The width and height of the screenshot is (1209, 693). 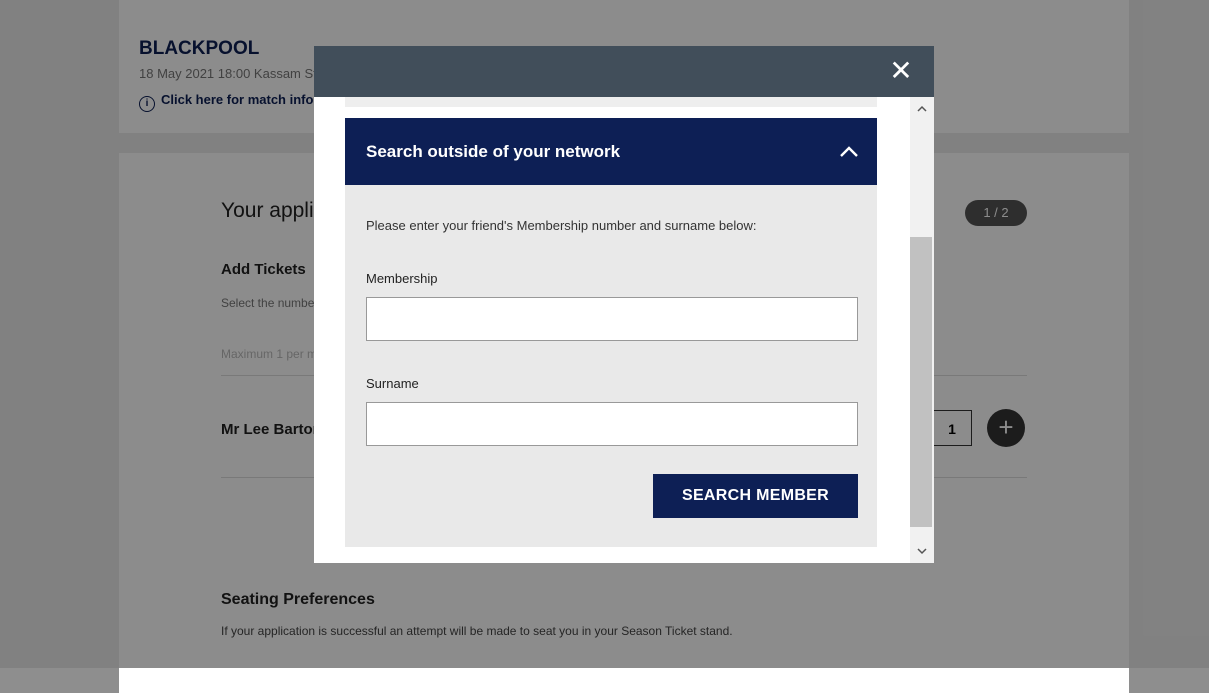 I want to click on surname-input, so click(x=612, y=424).